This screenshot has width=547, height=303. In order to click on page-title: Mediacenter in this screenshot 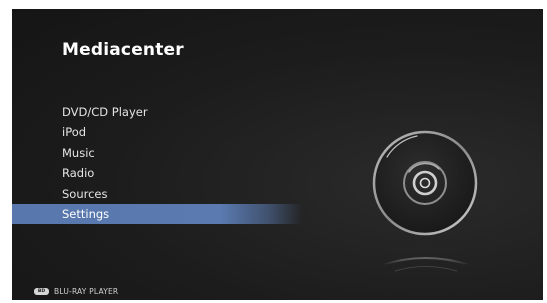, I will do `click(123, 50)`.